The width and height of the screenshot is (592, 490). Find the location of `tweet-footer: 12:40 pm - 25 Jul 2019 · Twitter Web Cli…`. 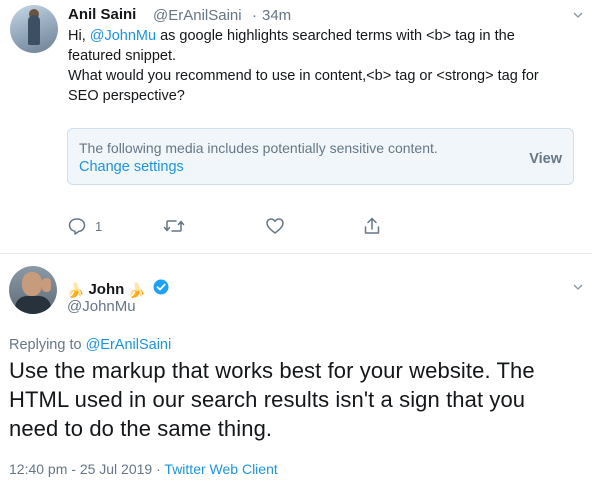

tweet-footer: 12:40 pm - 25 Jul 2019 · Twitter Web Cli… is located at coordinates (143, 469).